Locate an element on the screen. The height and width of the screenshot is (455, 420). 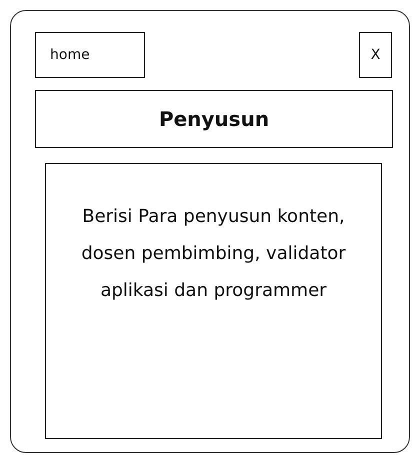
home-button: home is located at coordinates (90, 55).